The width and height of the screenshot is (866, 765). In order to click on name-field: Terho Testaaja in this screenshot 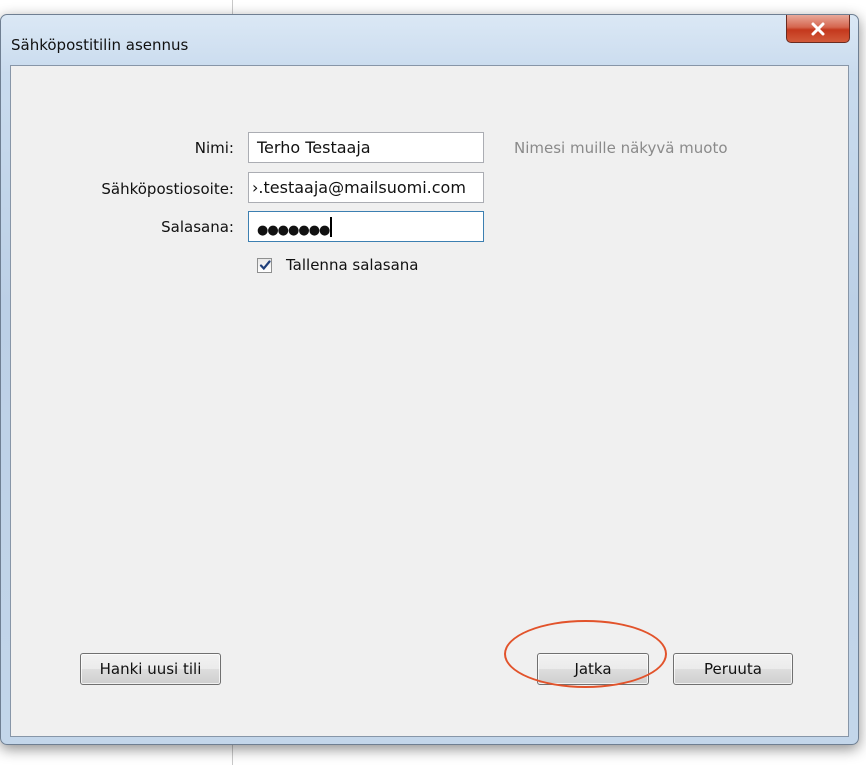, I will do `click(366, 147)`.